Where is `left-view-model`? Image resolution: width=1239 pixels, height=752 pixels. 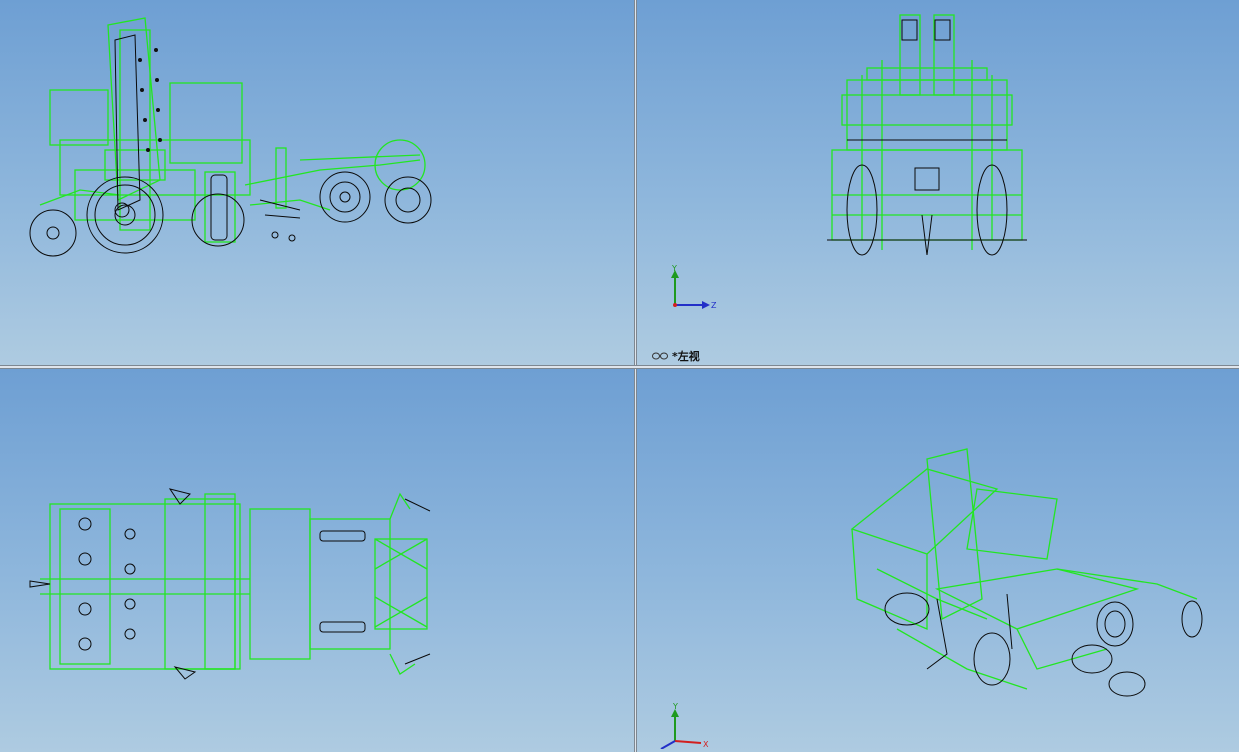
left-view-model is located at coordinates (927, 135).